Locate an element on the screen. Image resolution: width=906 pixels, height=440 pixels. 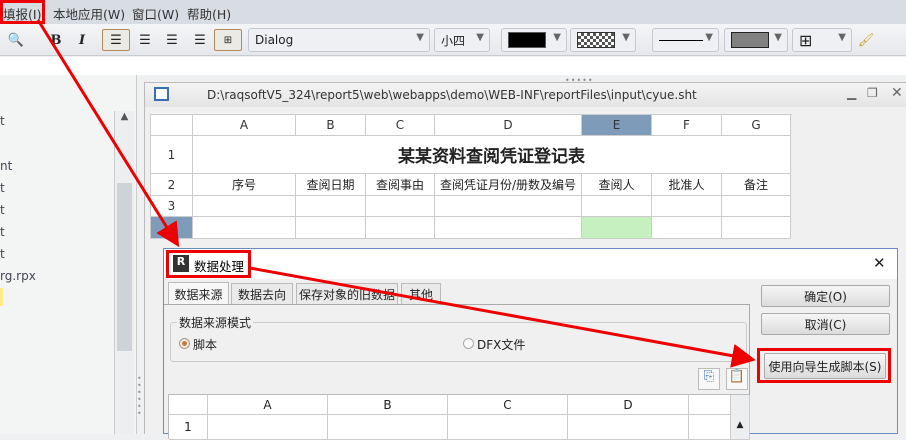
line-style-select: ▼ is located at coordinates (685, 40).